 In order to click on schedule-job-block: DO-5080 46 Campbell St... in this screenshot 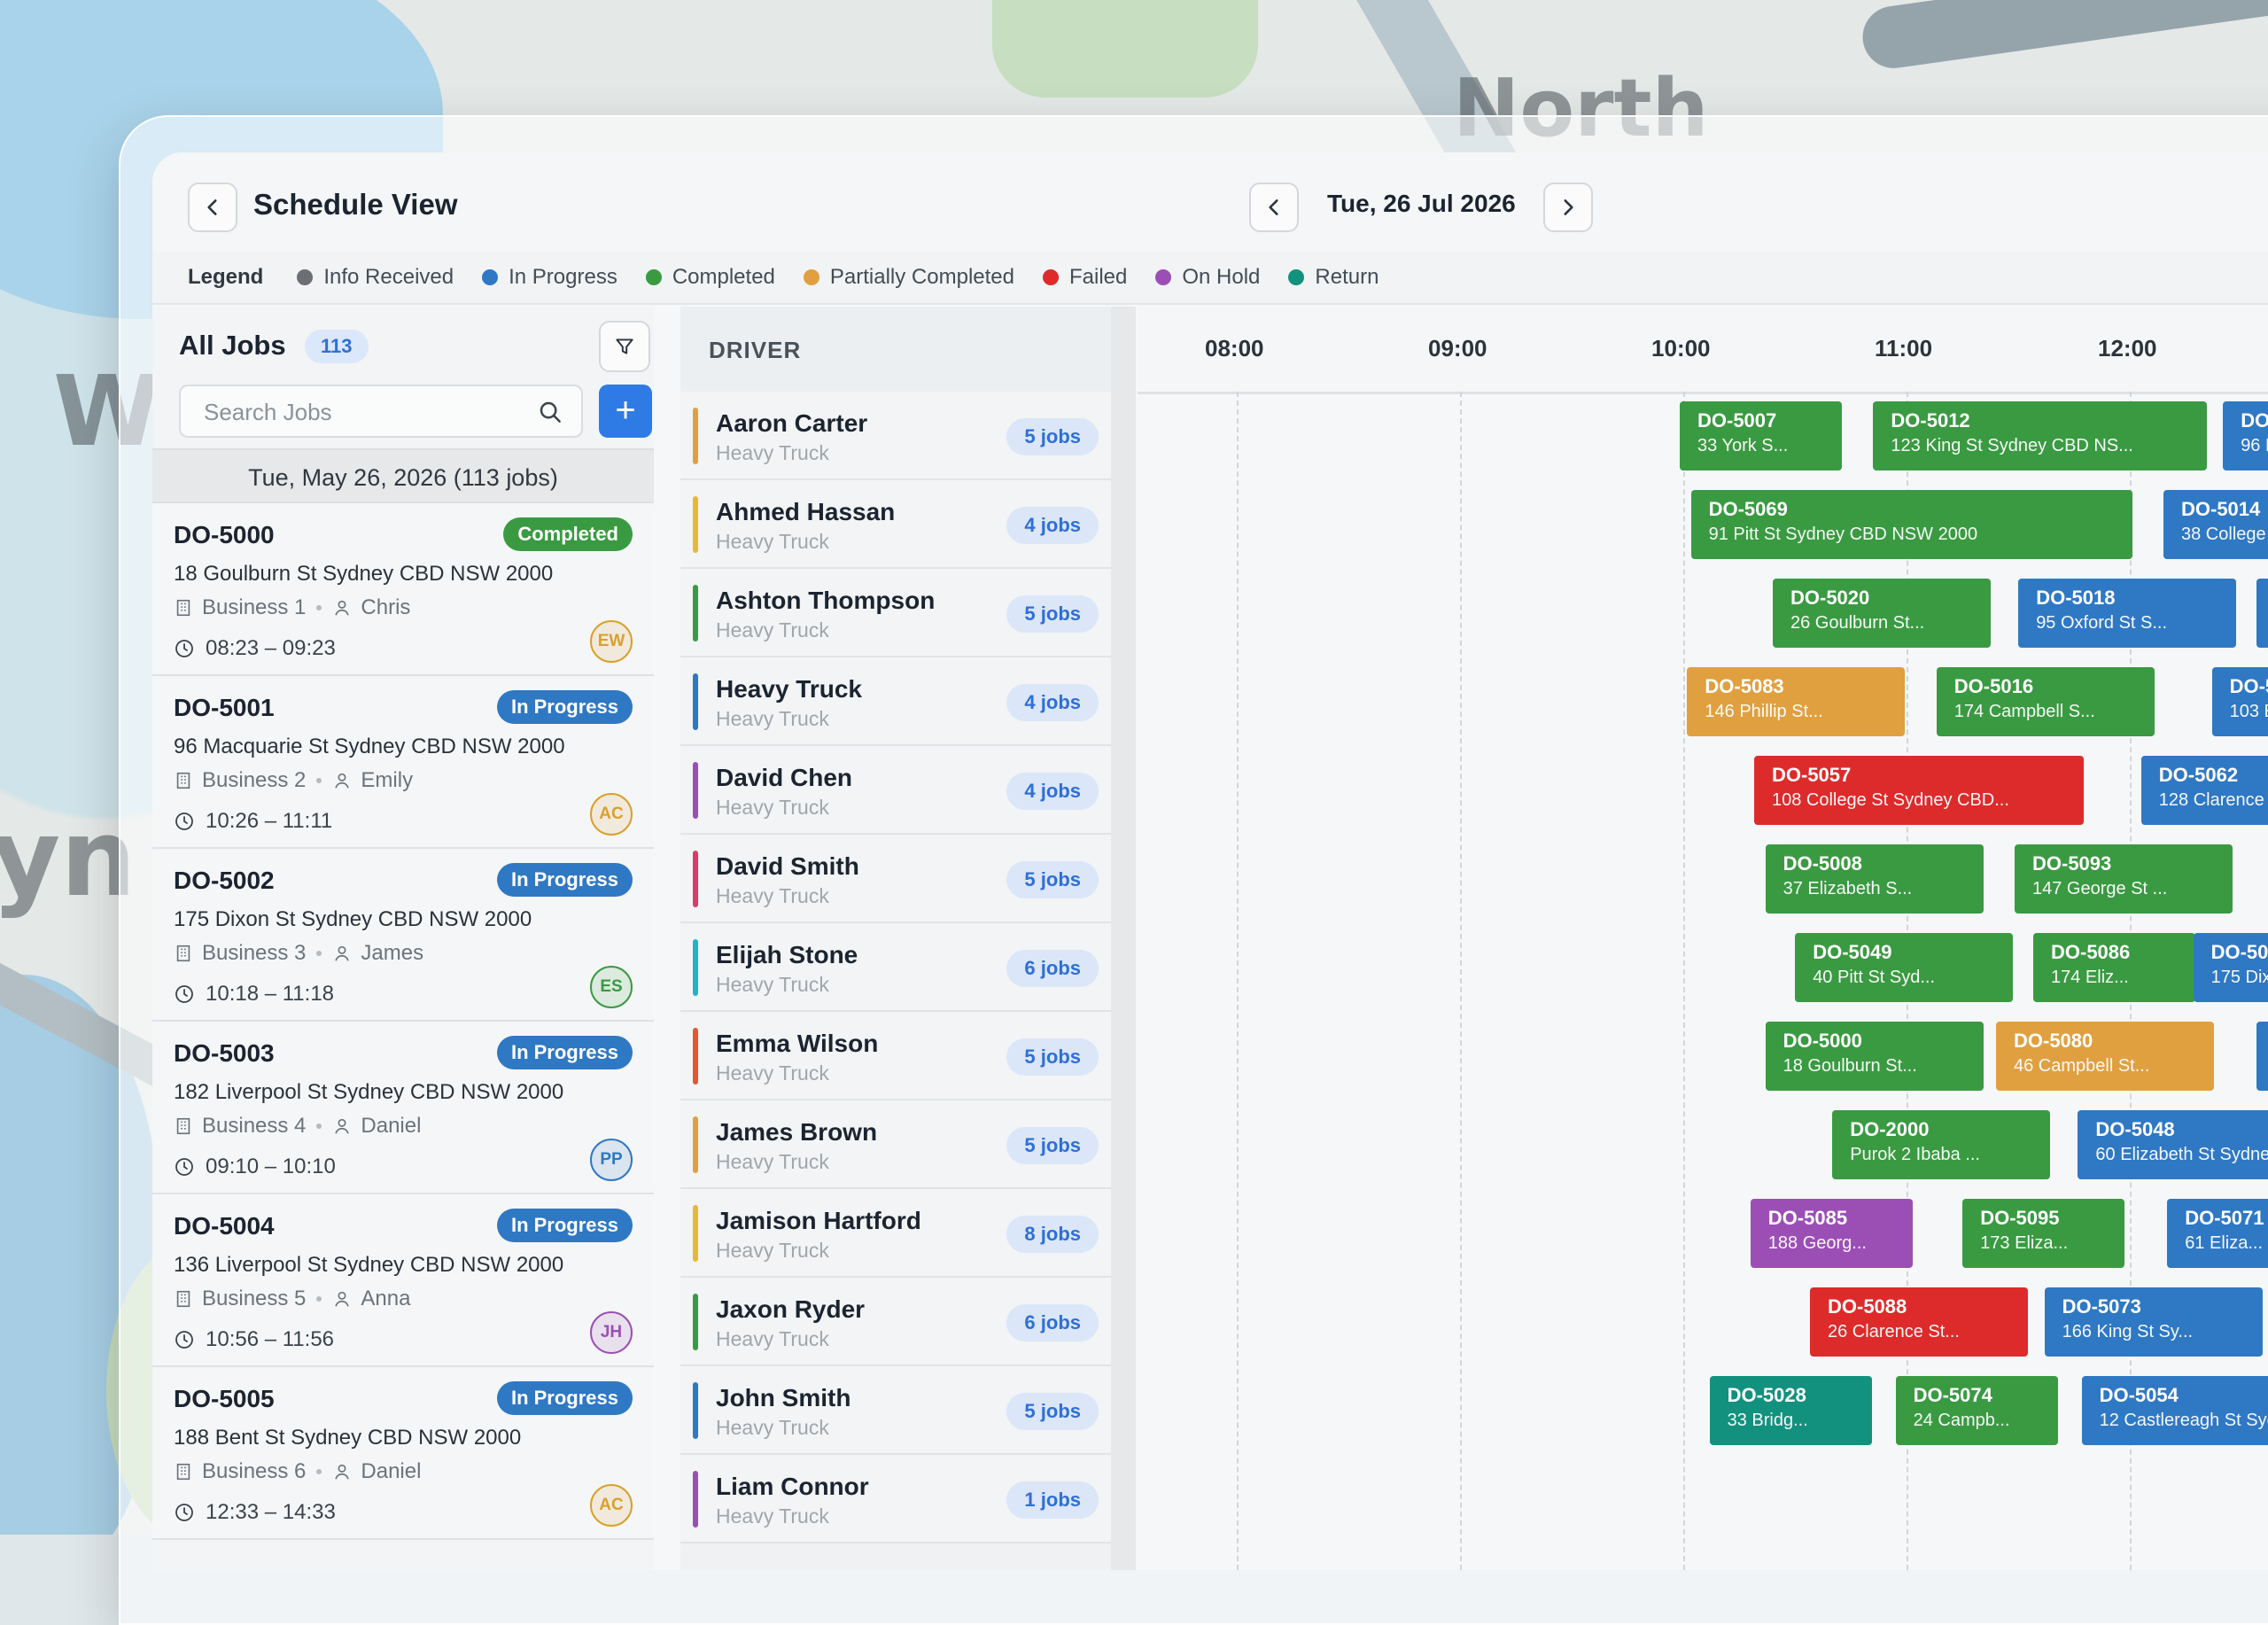, I will do `click(2105, 1056)`.